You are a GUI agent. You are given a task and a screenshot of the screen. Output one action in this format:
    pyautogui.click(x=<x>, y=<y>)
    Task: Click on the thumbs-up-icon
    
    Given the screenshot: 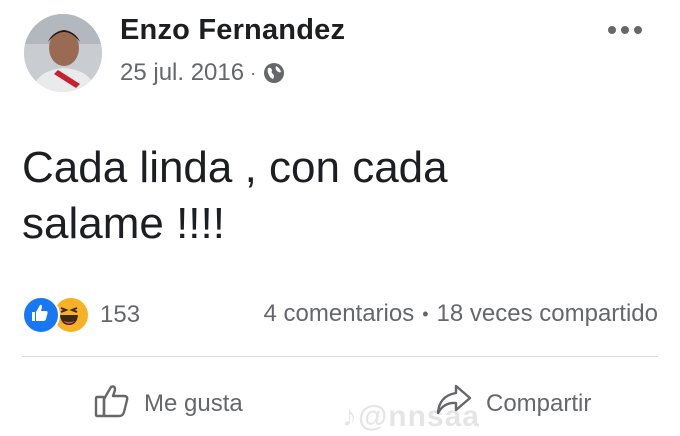 What is the action you would take?
    pyautogui.click(x=112, y=403)
    